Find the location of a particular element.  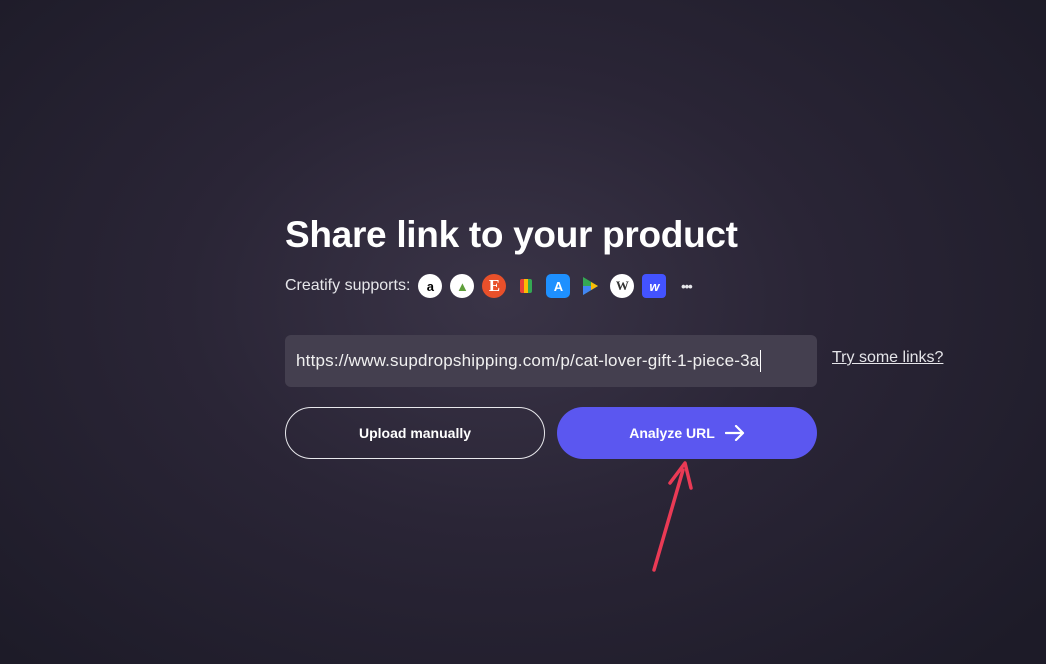

app-store-icon: A is located at coordinates (558, 286).